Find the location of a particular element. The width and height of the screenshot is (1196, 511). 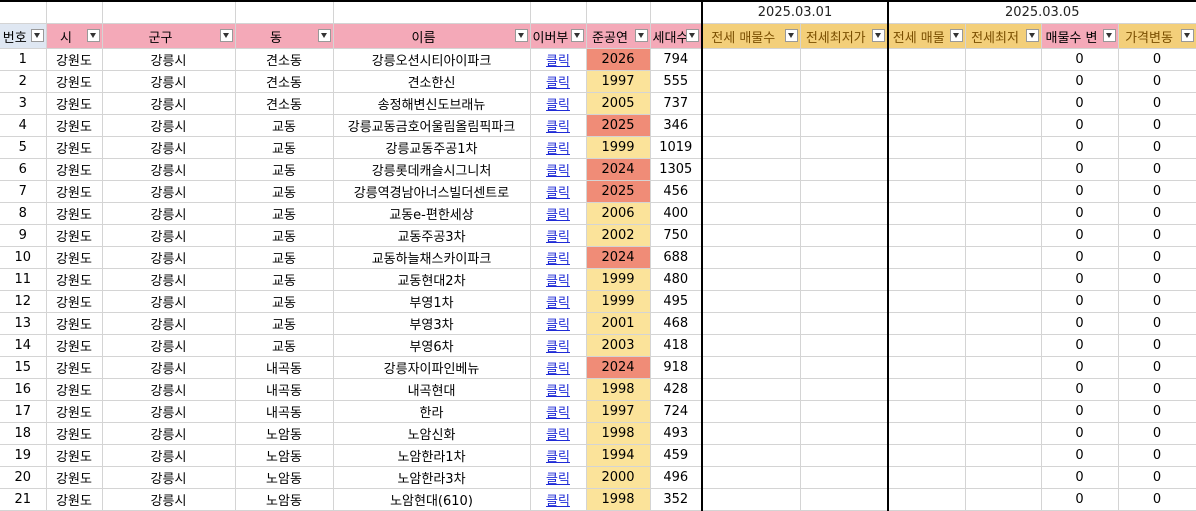

cell-name: 노암신화 is located at coordinates (432, 433).